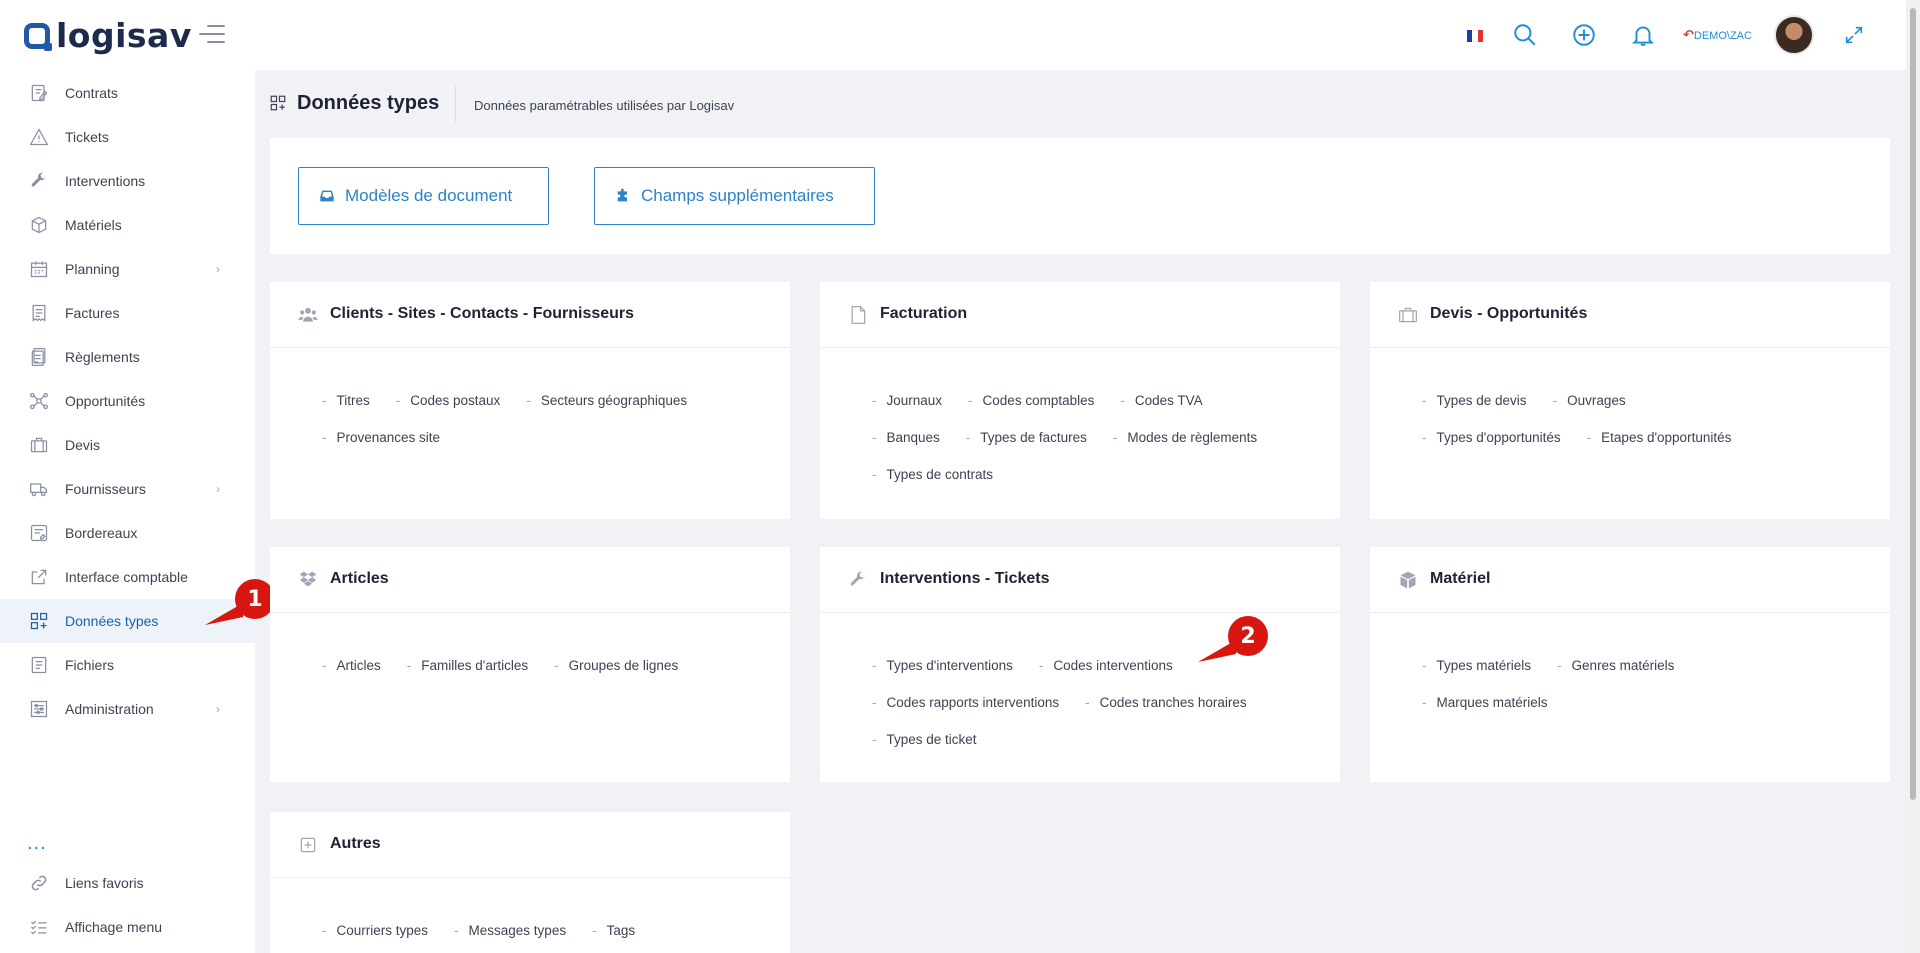 Image resolution: width=1920 pixels, height=953 pixels. Describe the element at coordinates (1854, 35) in the screenshot. I see `fullscreen-icon` at that location.